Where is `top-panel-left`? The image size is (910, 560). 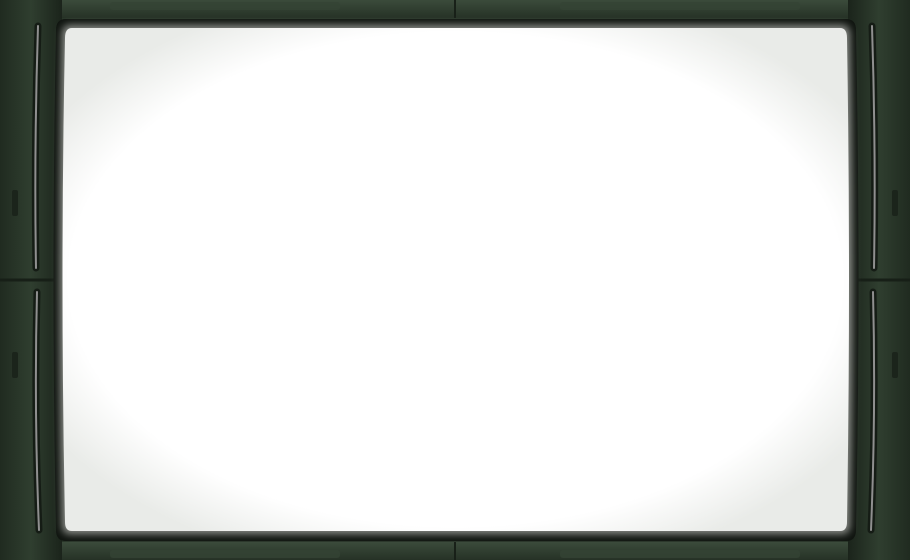 top-panel-left is located at coordinates (225, 6).